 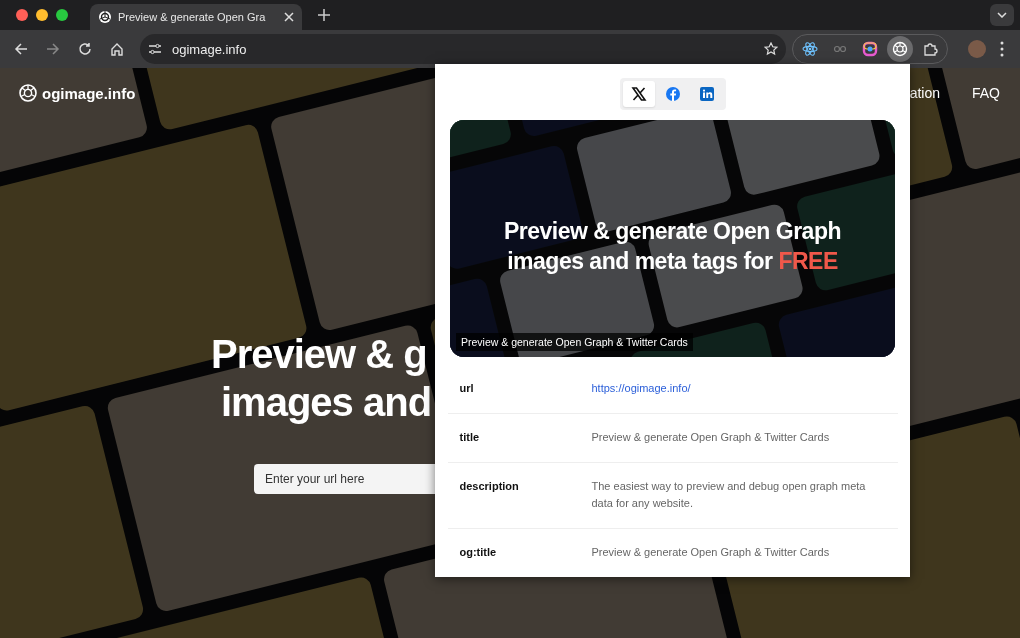 I want to click on browser-tab: Preview & generate Open Gra, so click(x=196, y=17).